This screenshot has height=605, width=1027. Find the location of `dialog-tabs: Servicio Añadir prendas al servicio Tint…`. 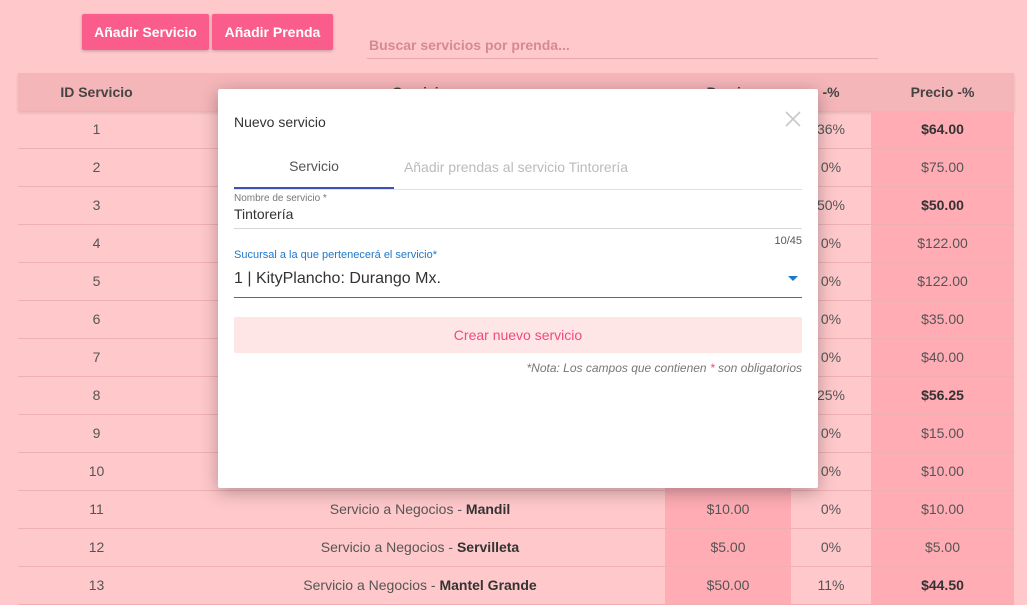

dialog-tabs: Servicio Añadir prendas al servicio Tint… is located at coordinates (518, 167).